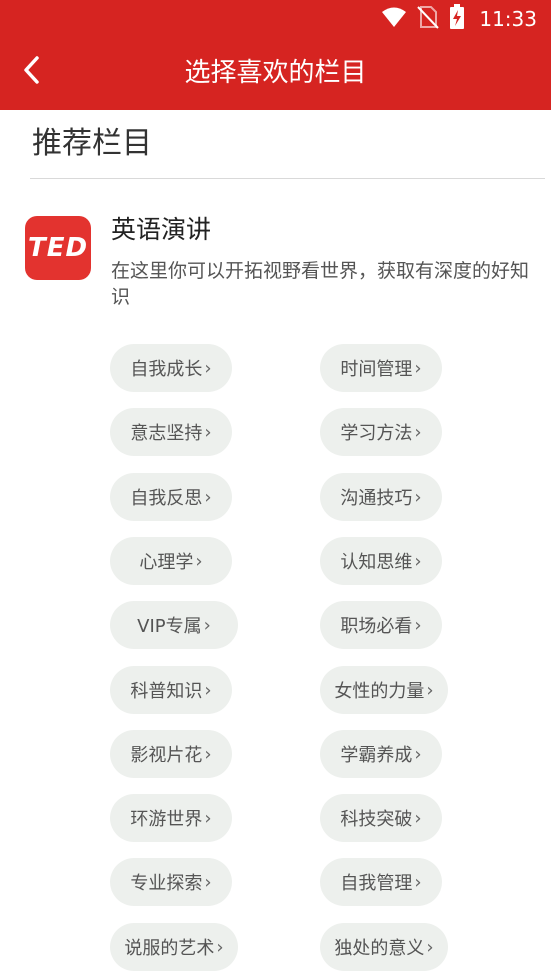 The height and width of the screenshot is (979, 551). I want to click on tag-button: 自我管理 ›, so click(381, 882).